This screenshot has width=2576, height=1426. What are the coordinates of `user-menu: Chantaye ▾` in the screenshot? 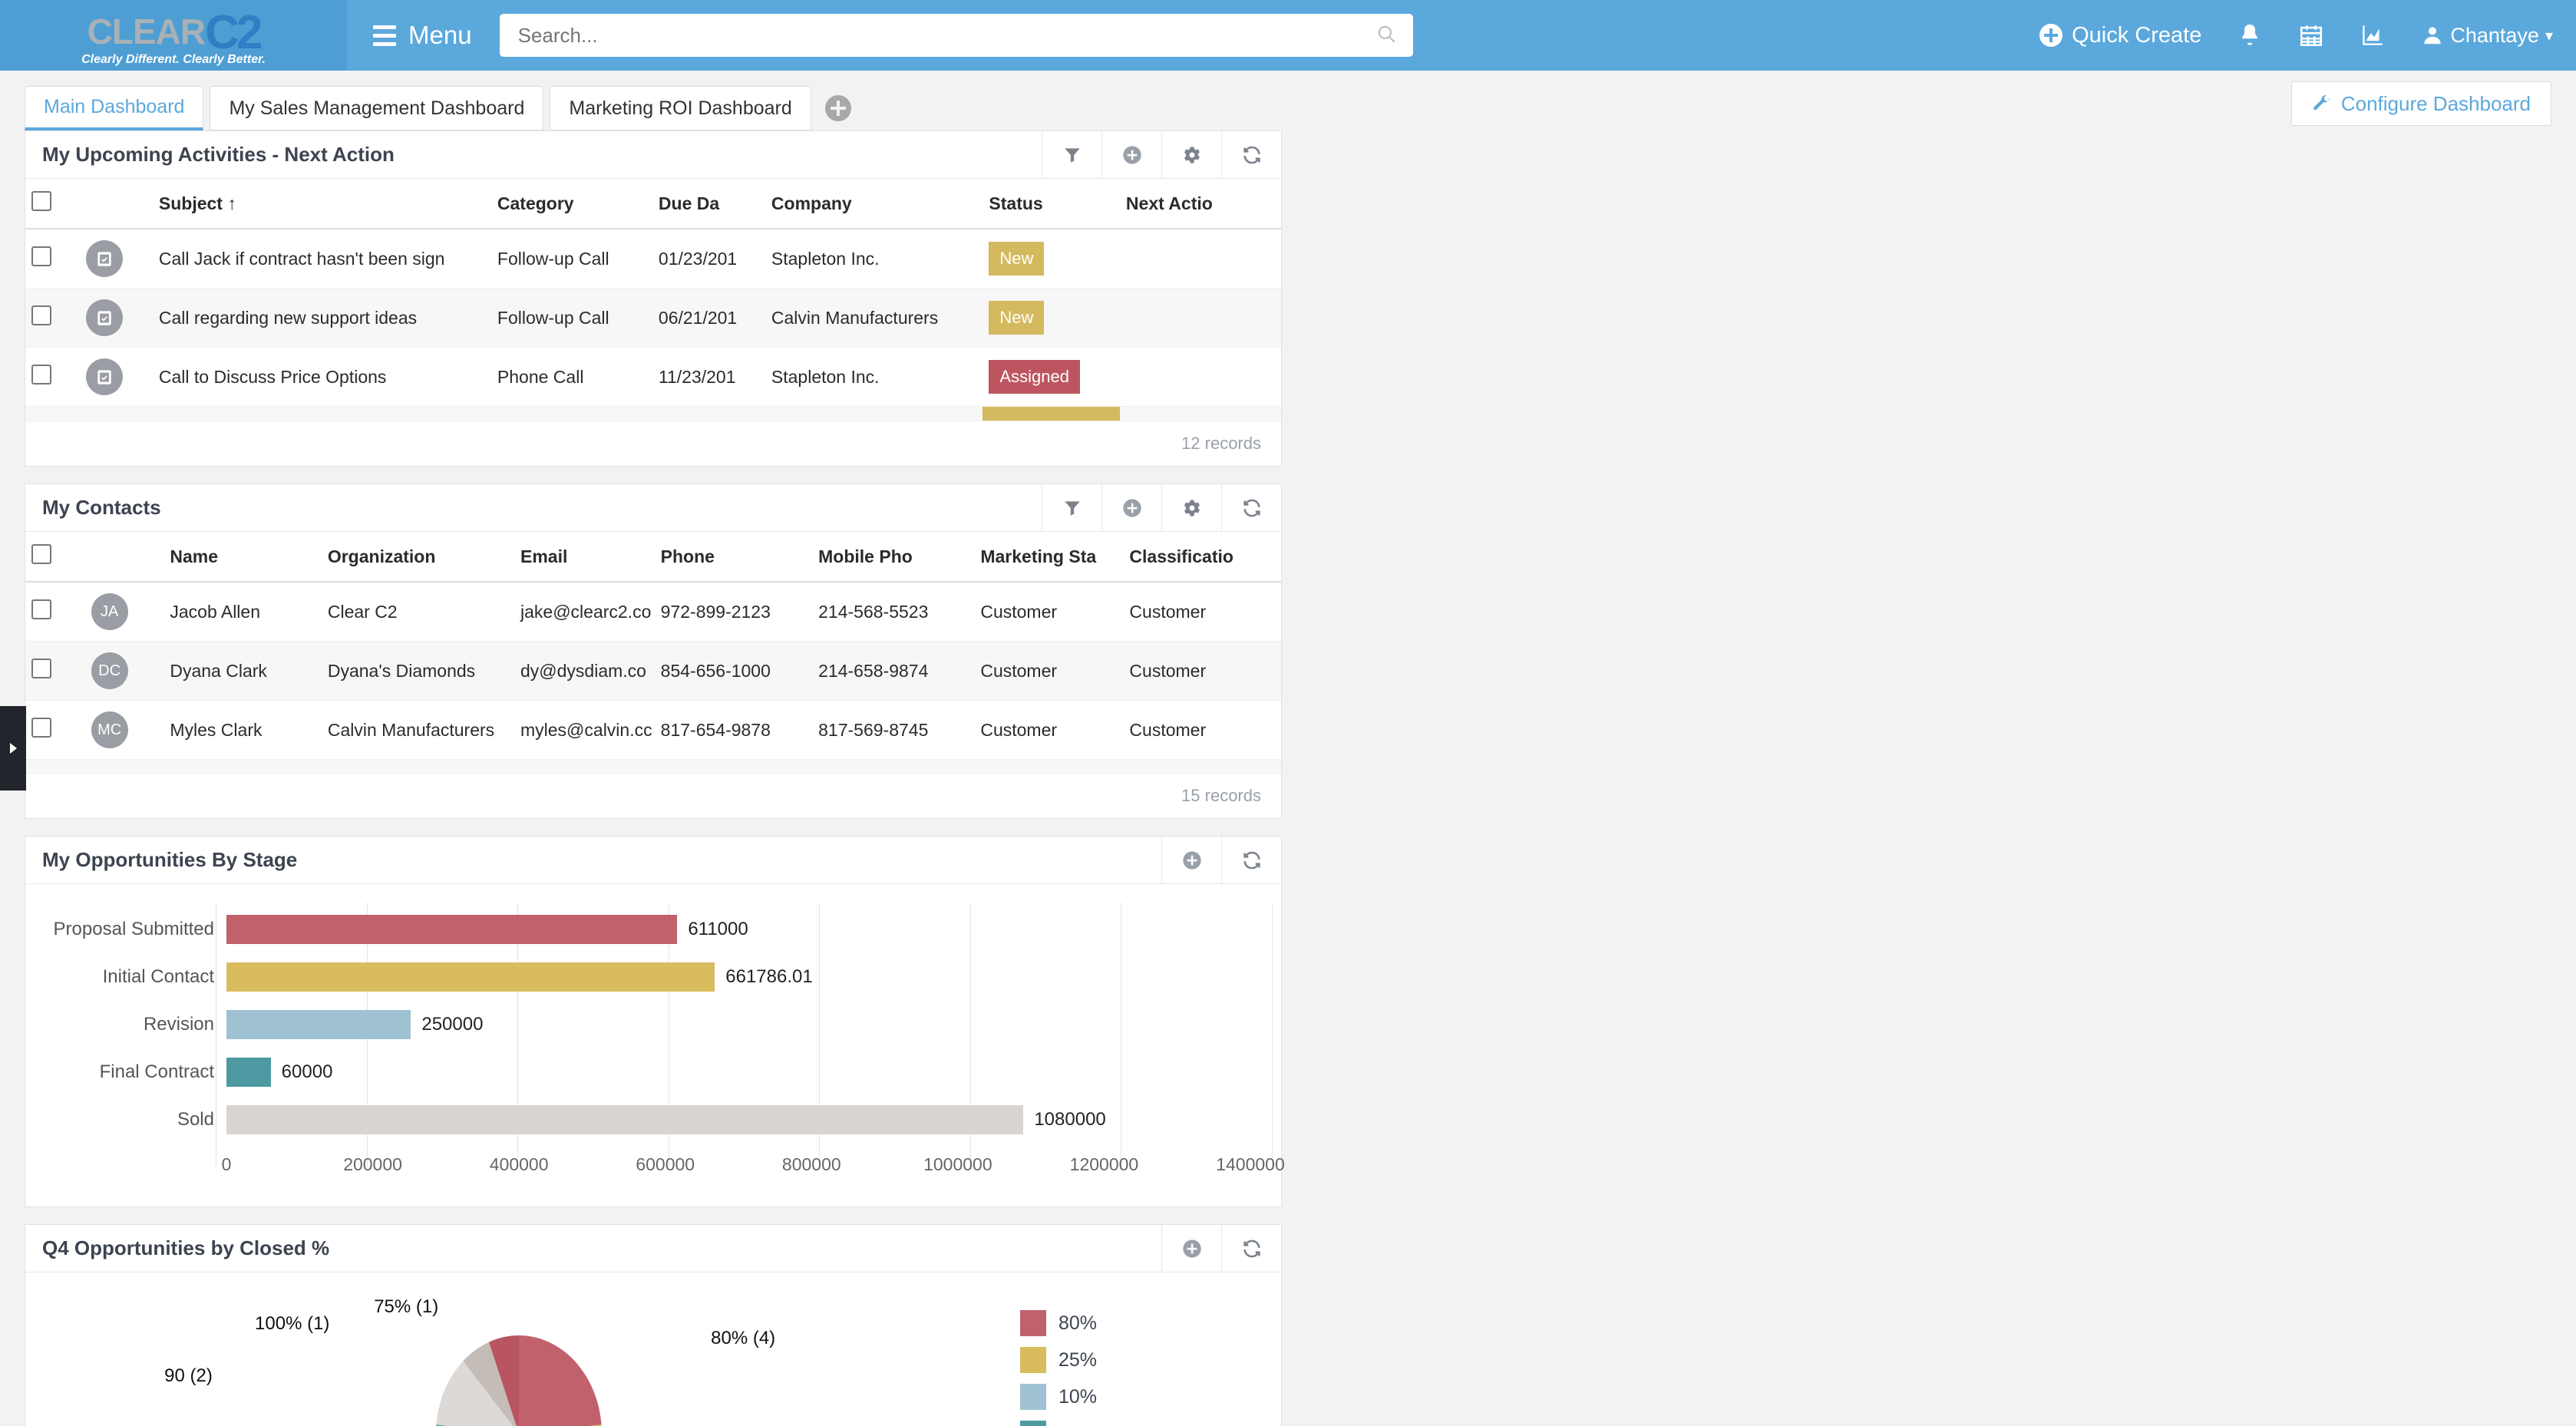 It's located at (2487, 36).